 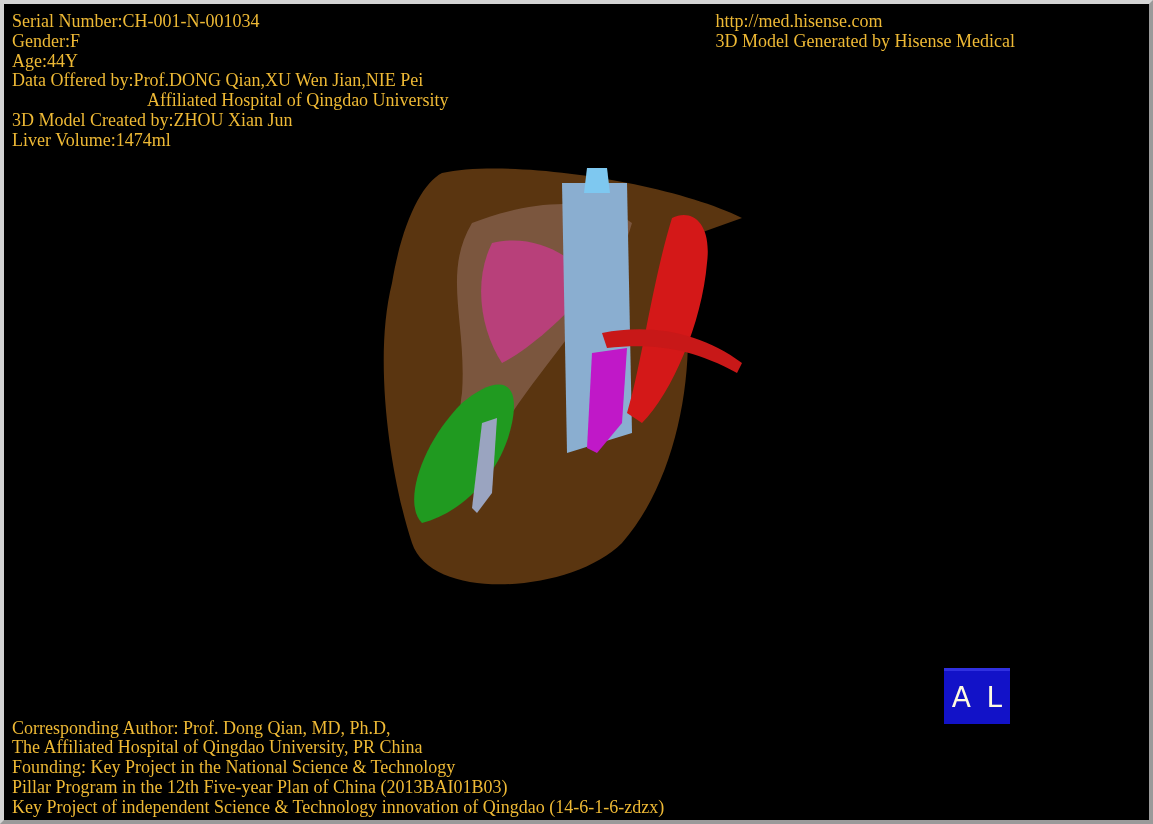 What do you see at coordinates (218, 81) in the screenshot?
I see `info-line: Data Offered by:Prof.DONG Qian,XU Wen Jian,NIE Pei` at bounding box center [218, 81].